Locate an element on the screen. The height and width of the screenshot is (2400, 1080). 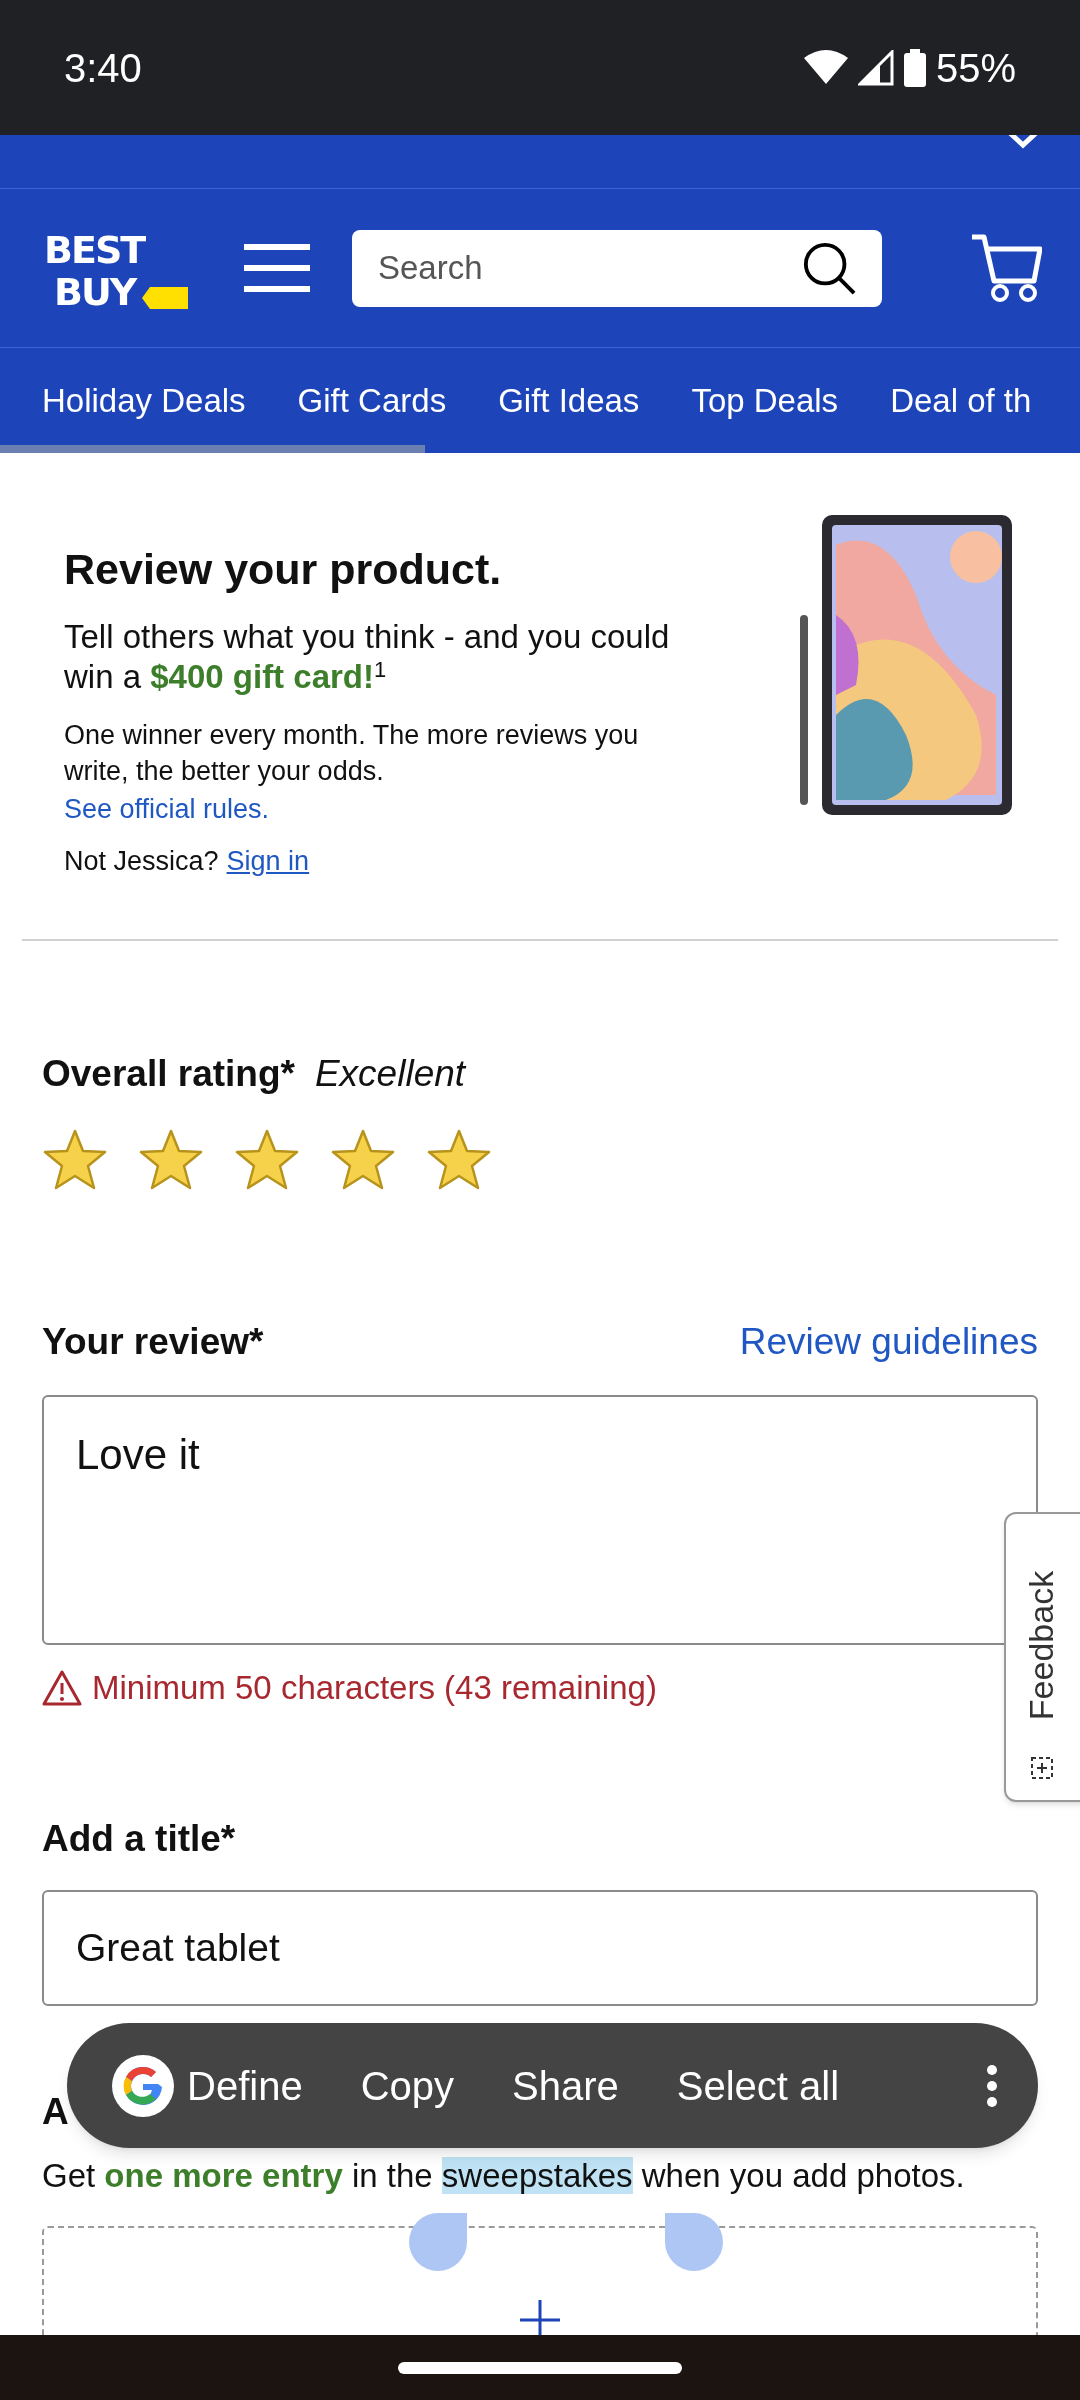
feedback-tab: Feedback is located at coordinates (1042, 1657).